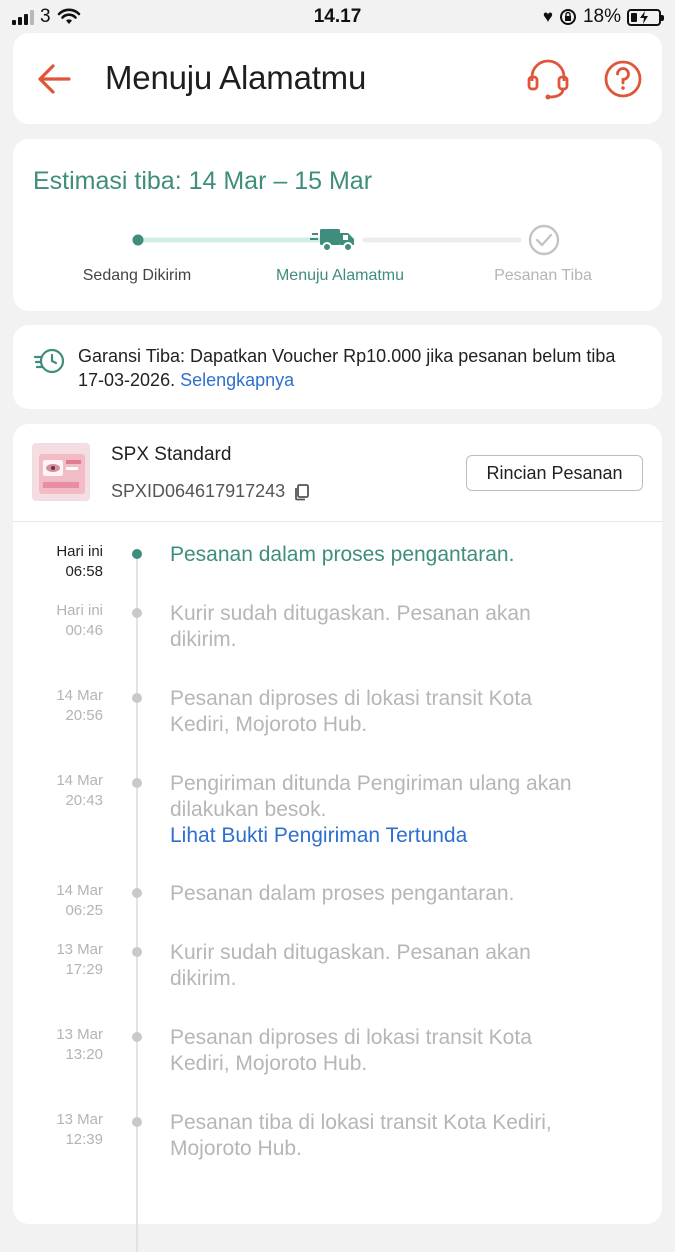  I want to click on event-time: 00:46, so click(84, 630).